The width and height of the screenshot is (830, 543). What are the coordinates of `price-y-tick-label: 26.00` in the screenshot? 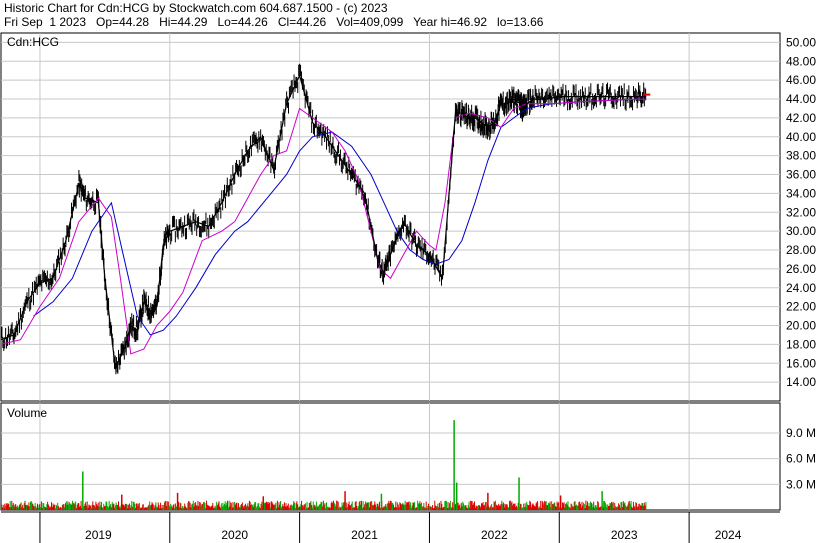 It's located at (801, 269).